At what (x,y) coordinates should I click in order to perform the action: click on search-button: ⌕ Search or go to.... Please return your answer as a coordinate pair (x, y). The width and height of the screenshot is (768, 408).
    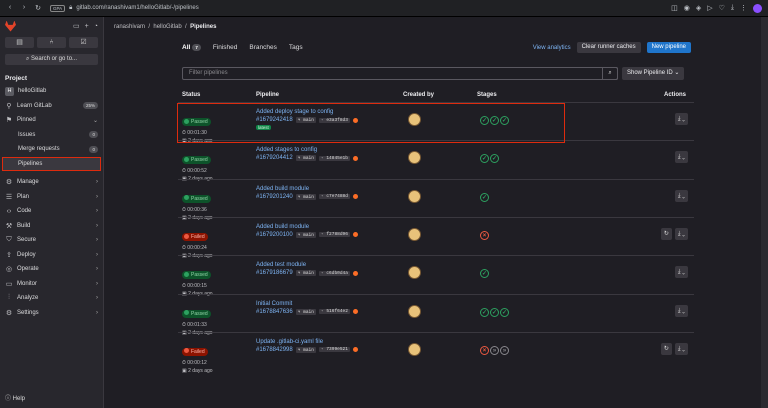
    Looking at the image, I should click on (51, 59).